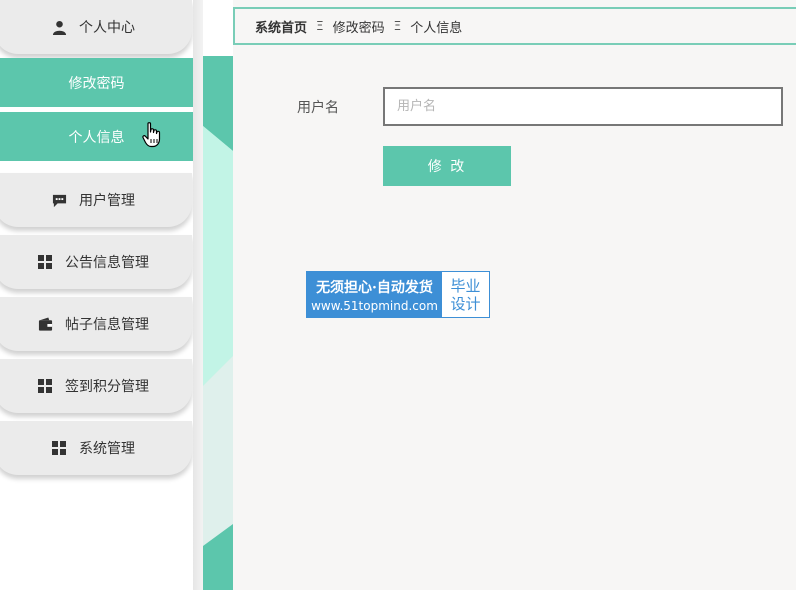 The image size is (796, 590). Describe the element at coordinates (107, 263) in the screenshot. I see `sidebar-item-label: 公告信息管理` at that location.